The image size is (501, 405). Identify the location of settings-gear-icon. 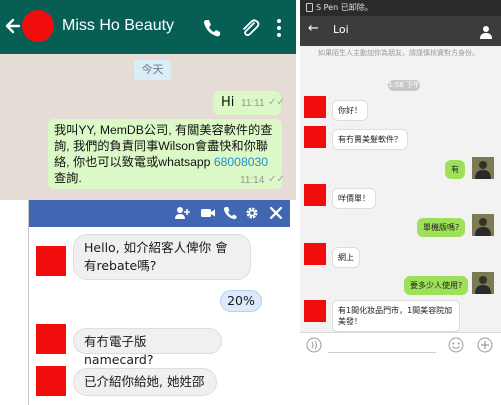
(252, 213).